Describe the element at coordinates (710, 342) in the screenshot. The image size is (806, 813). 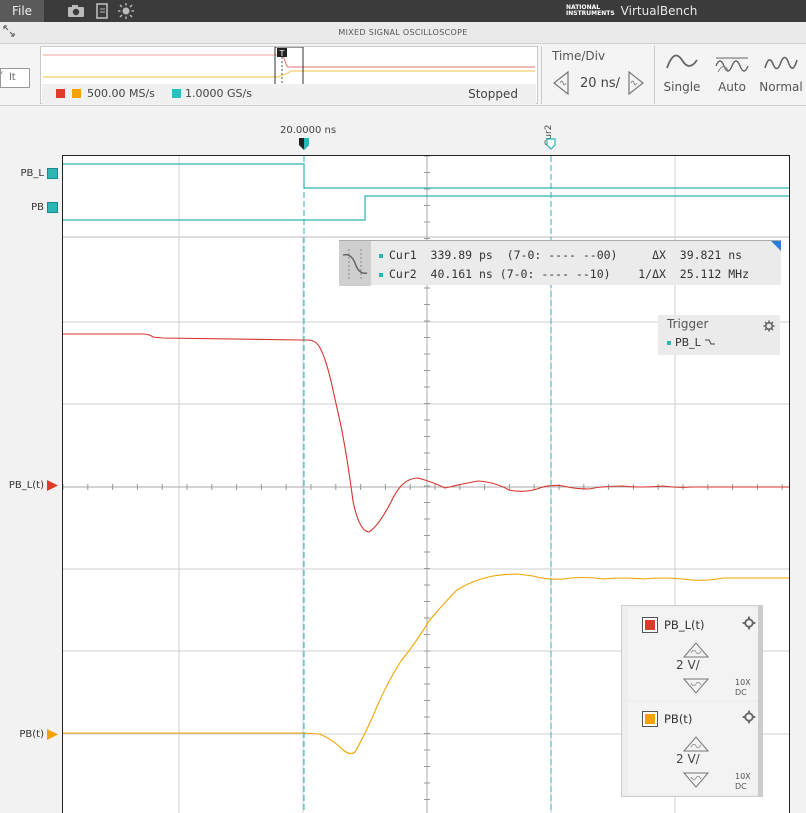
I see `falling-edge-icon` at that location.